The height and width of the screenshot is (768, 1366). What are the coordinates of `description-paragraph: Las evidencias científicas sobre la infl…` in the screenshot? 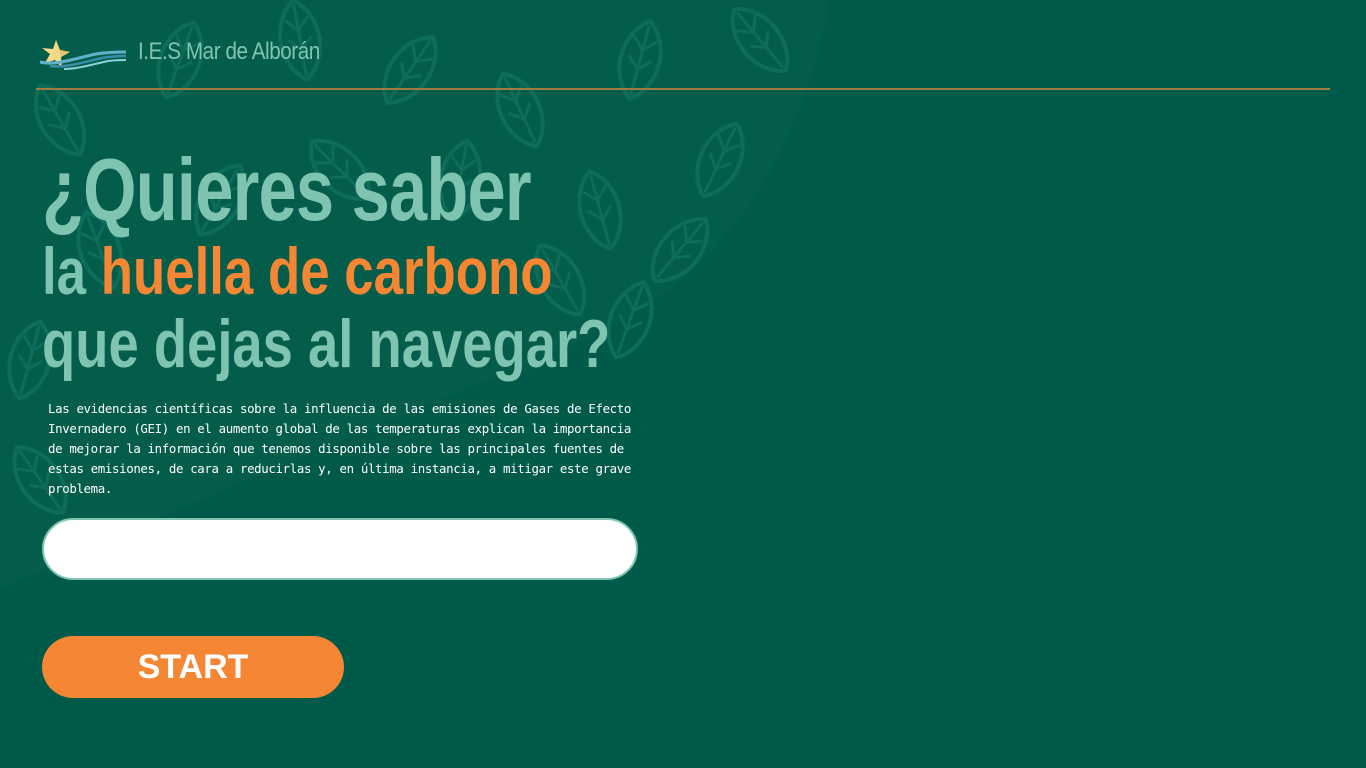 It's located at (340, 448).